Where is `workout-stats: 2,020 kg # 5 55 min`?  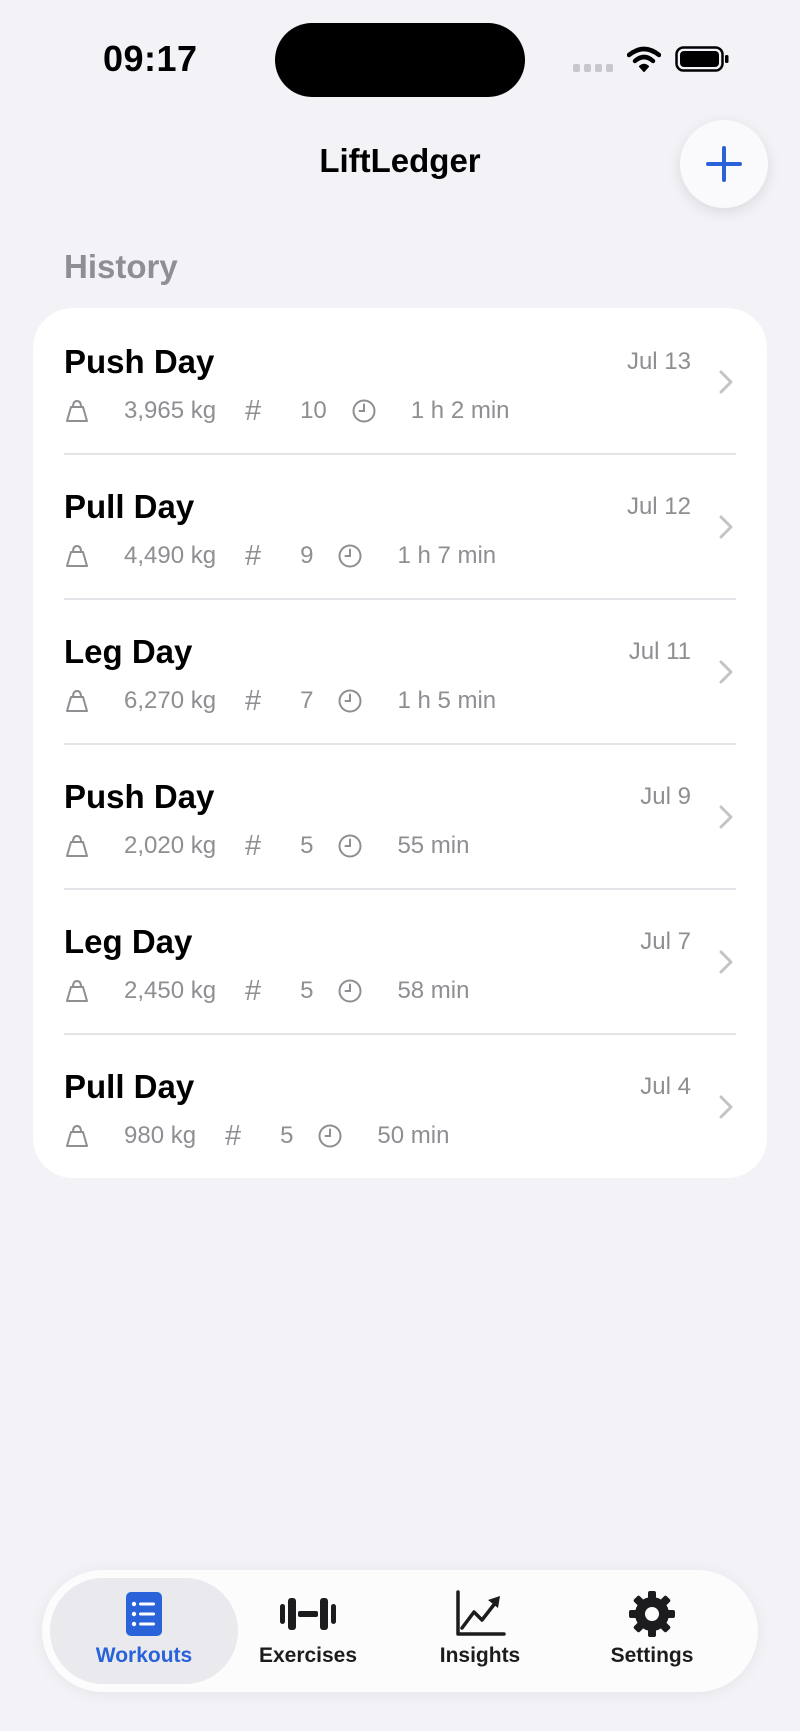
workout-stats: 2,020 kg # 5 55 min is located at coordinates (278, 846).